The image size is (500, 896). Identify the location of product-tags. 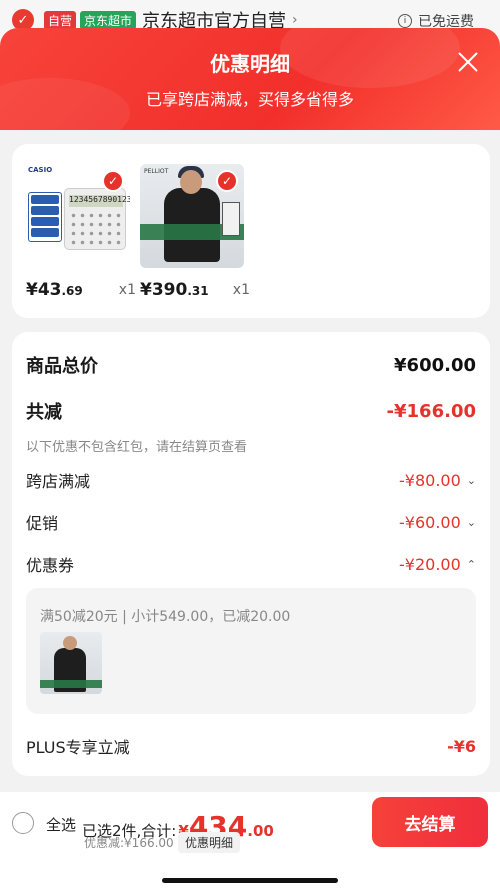
(231, 219).